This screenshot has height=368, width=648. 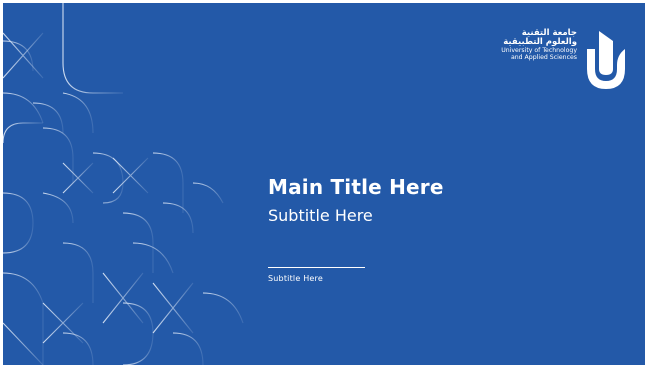 What do you see at coordinates (606, 60) in the screenshot?
I see `utas-logo-mark-icon` at bounding box center [606, 60].